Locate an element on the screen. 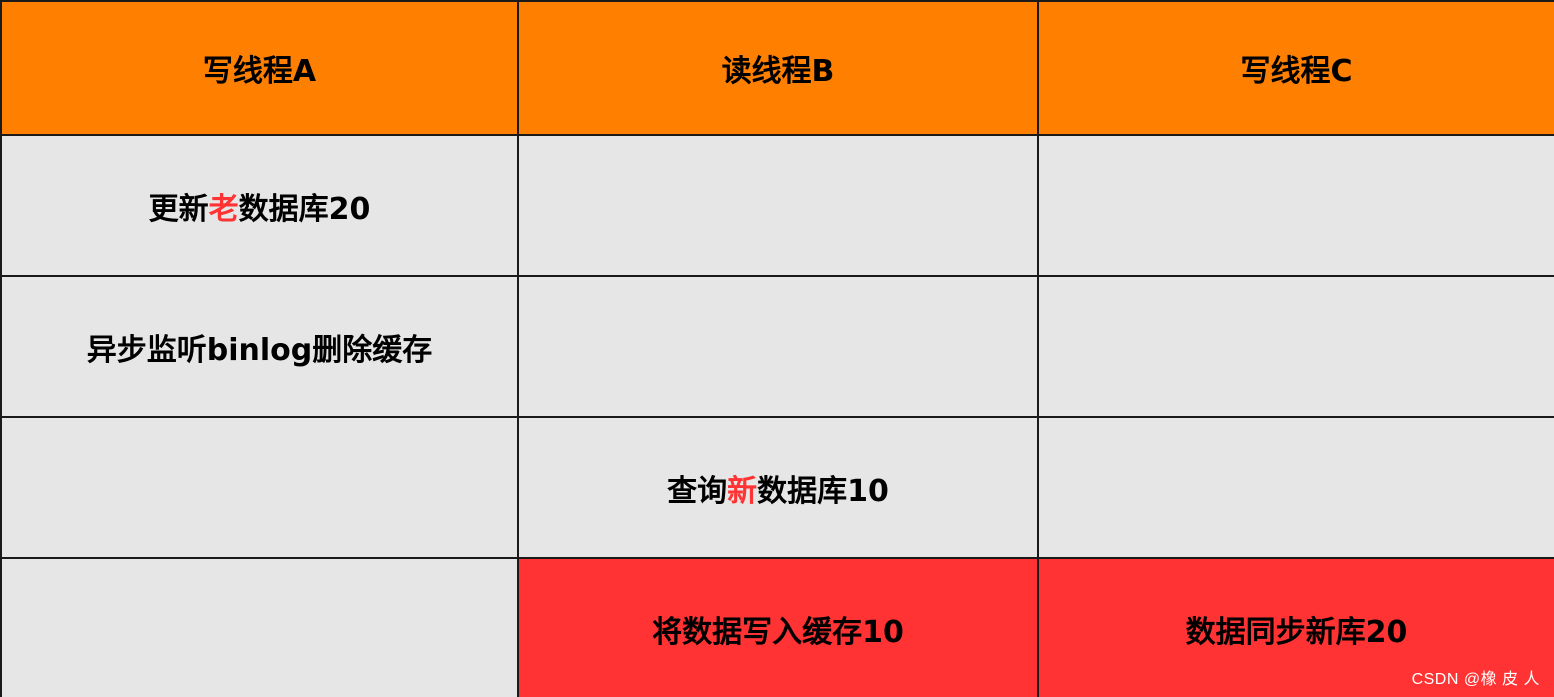  header-write-thread-c: 写线程C is located at coordinates (1295, 68).